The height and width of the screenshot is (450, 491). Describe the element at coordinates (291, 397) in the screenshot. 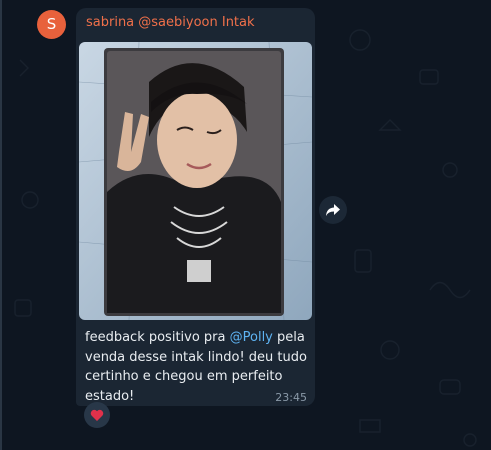

I see `message-timestamp: 23:45` at that location.